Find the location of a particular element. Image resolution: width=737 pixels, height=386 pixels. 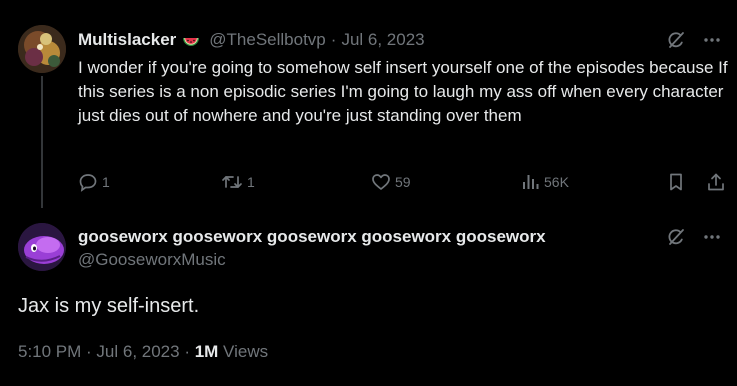

main-tweet-meta: 5:10 PM · Jul 6, 2023 · 1M Views is located at coordinates (143, 352).